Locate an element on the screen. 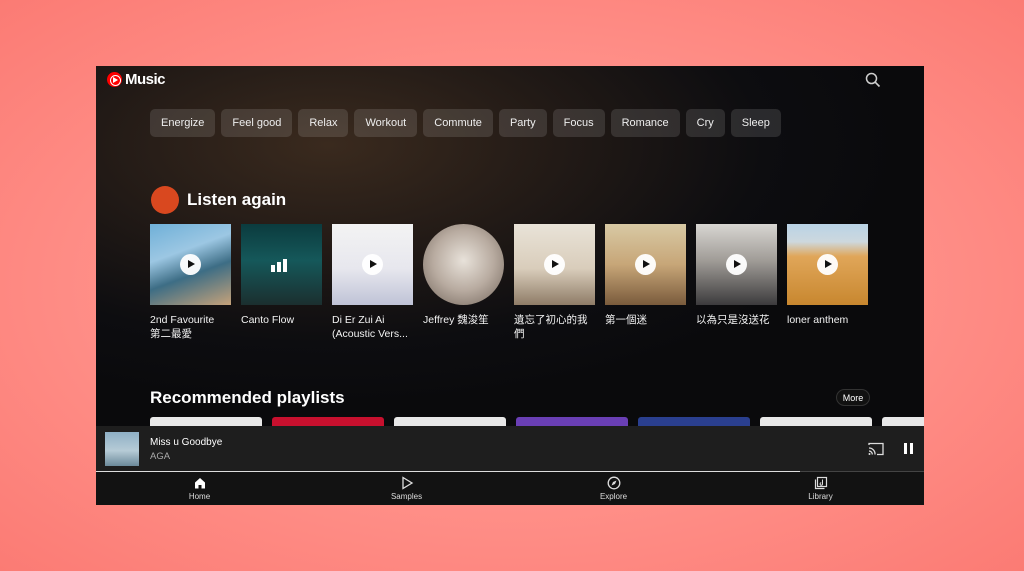 Image resolution: width=1024 pixels, height=571 pixels. album-card: Canto Flow is located at coordinates (281, 282).